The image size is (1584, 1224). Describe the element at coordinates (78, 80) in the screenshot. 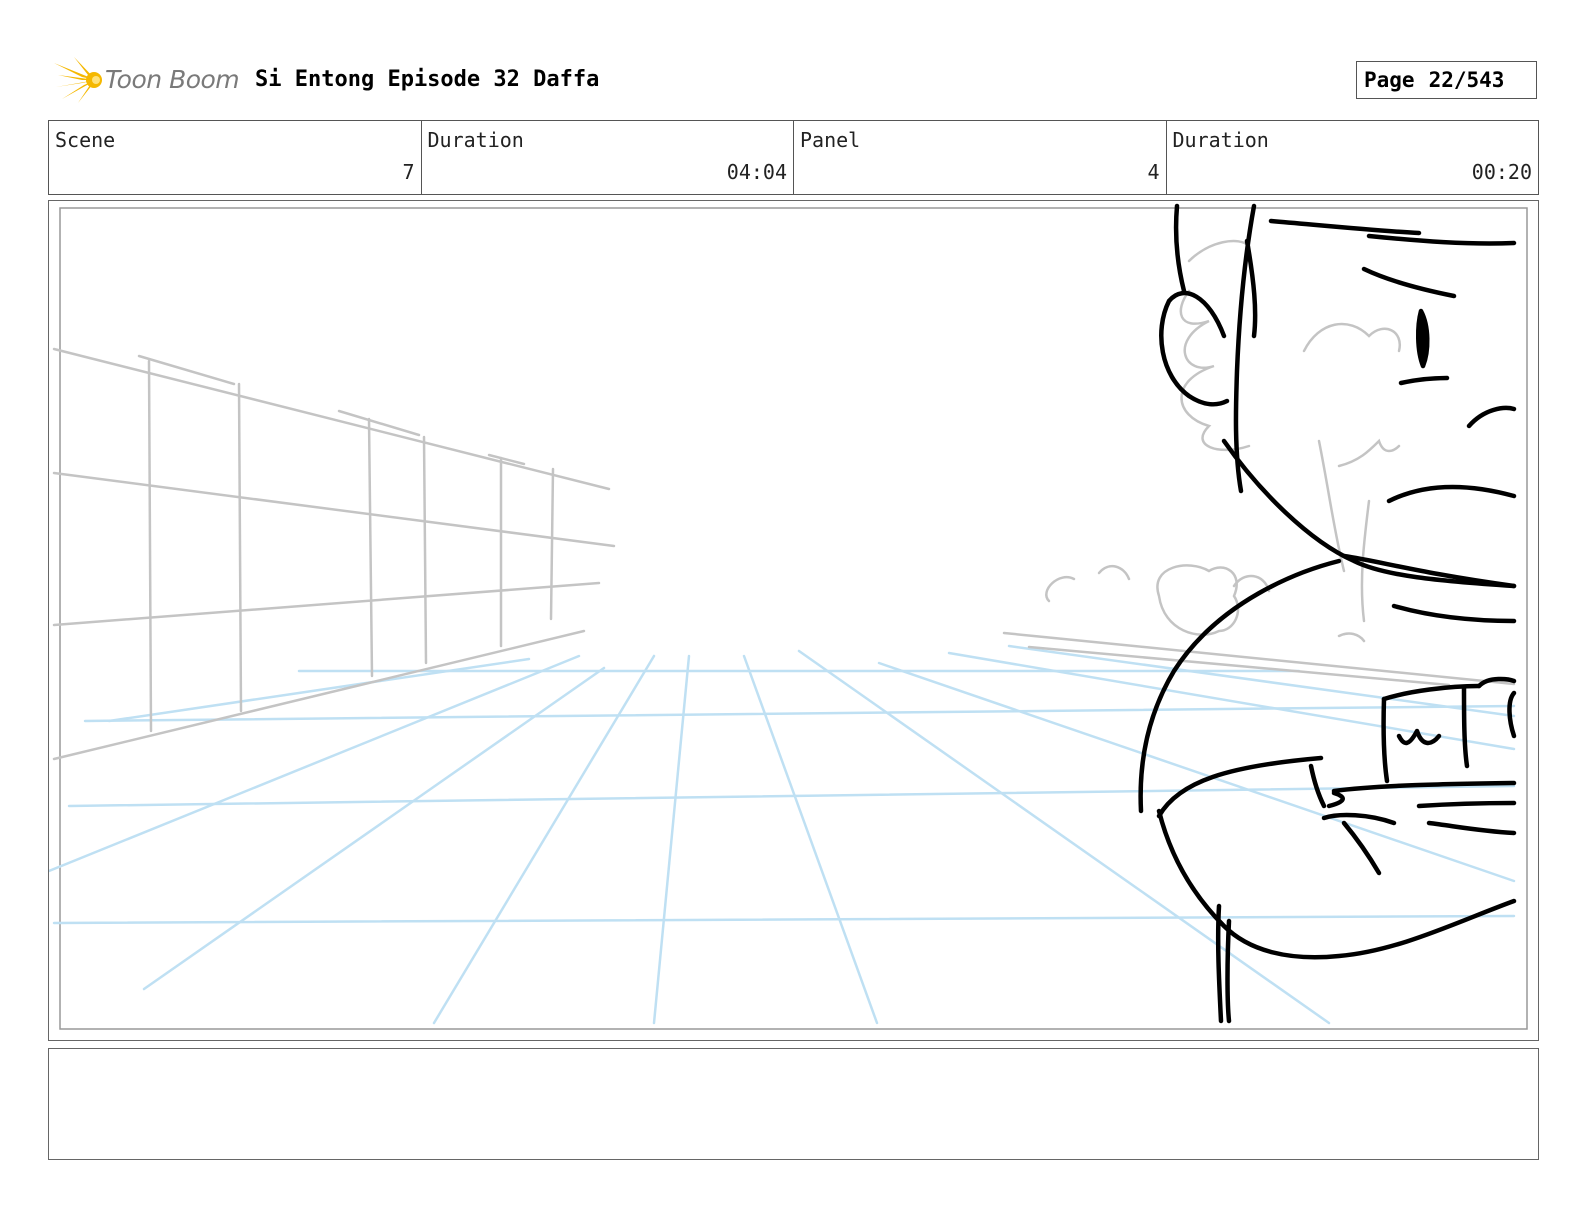

I see `starburst-icon` at that location.